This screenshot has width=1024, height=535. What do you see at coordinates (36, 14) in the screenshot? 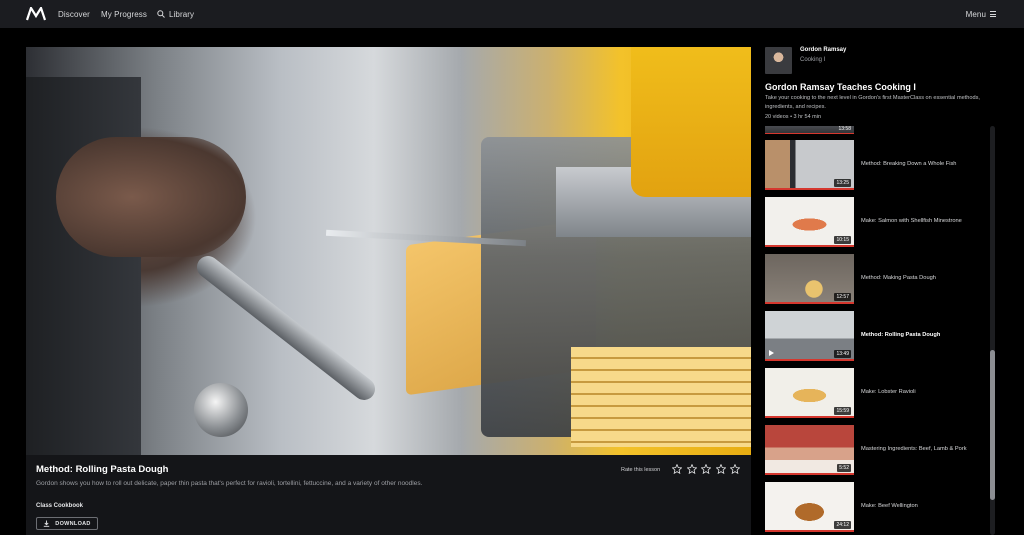
I see `masterclass-logo-icon` at bounding box center [36, 14].